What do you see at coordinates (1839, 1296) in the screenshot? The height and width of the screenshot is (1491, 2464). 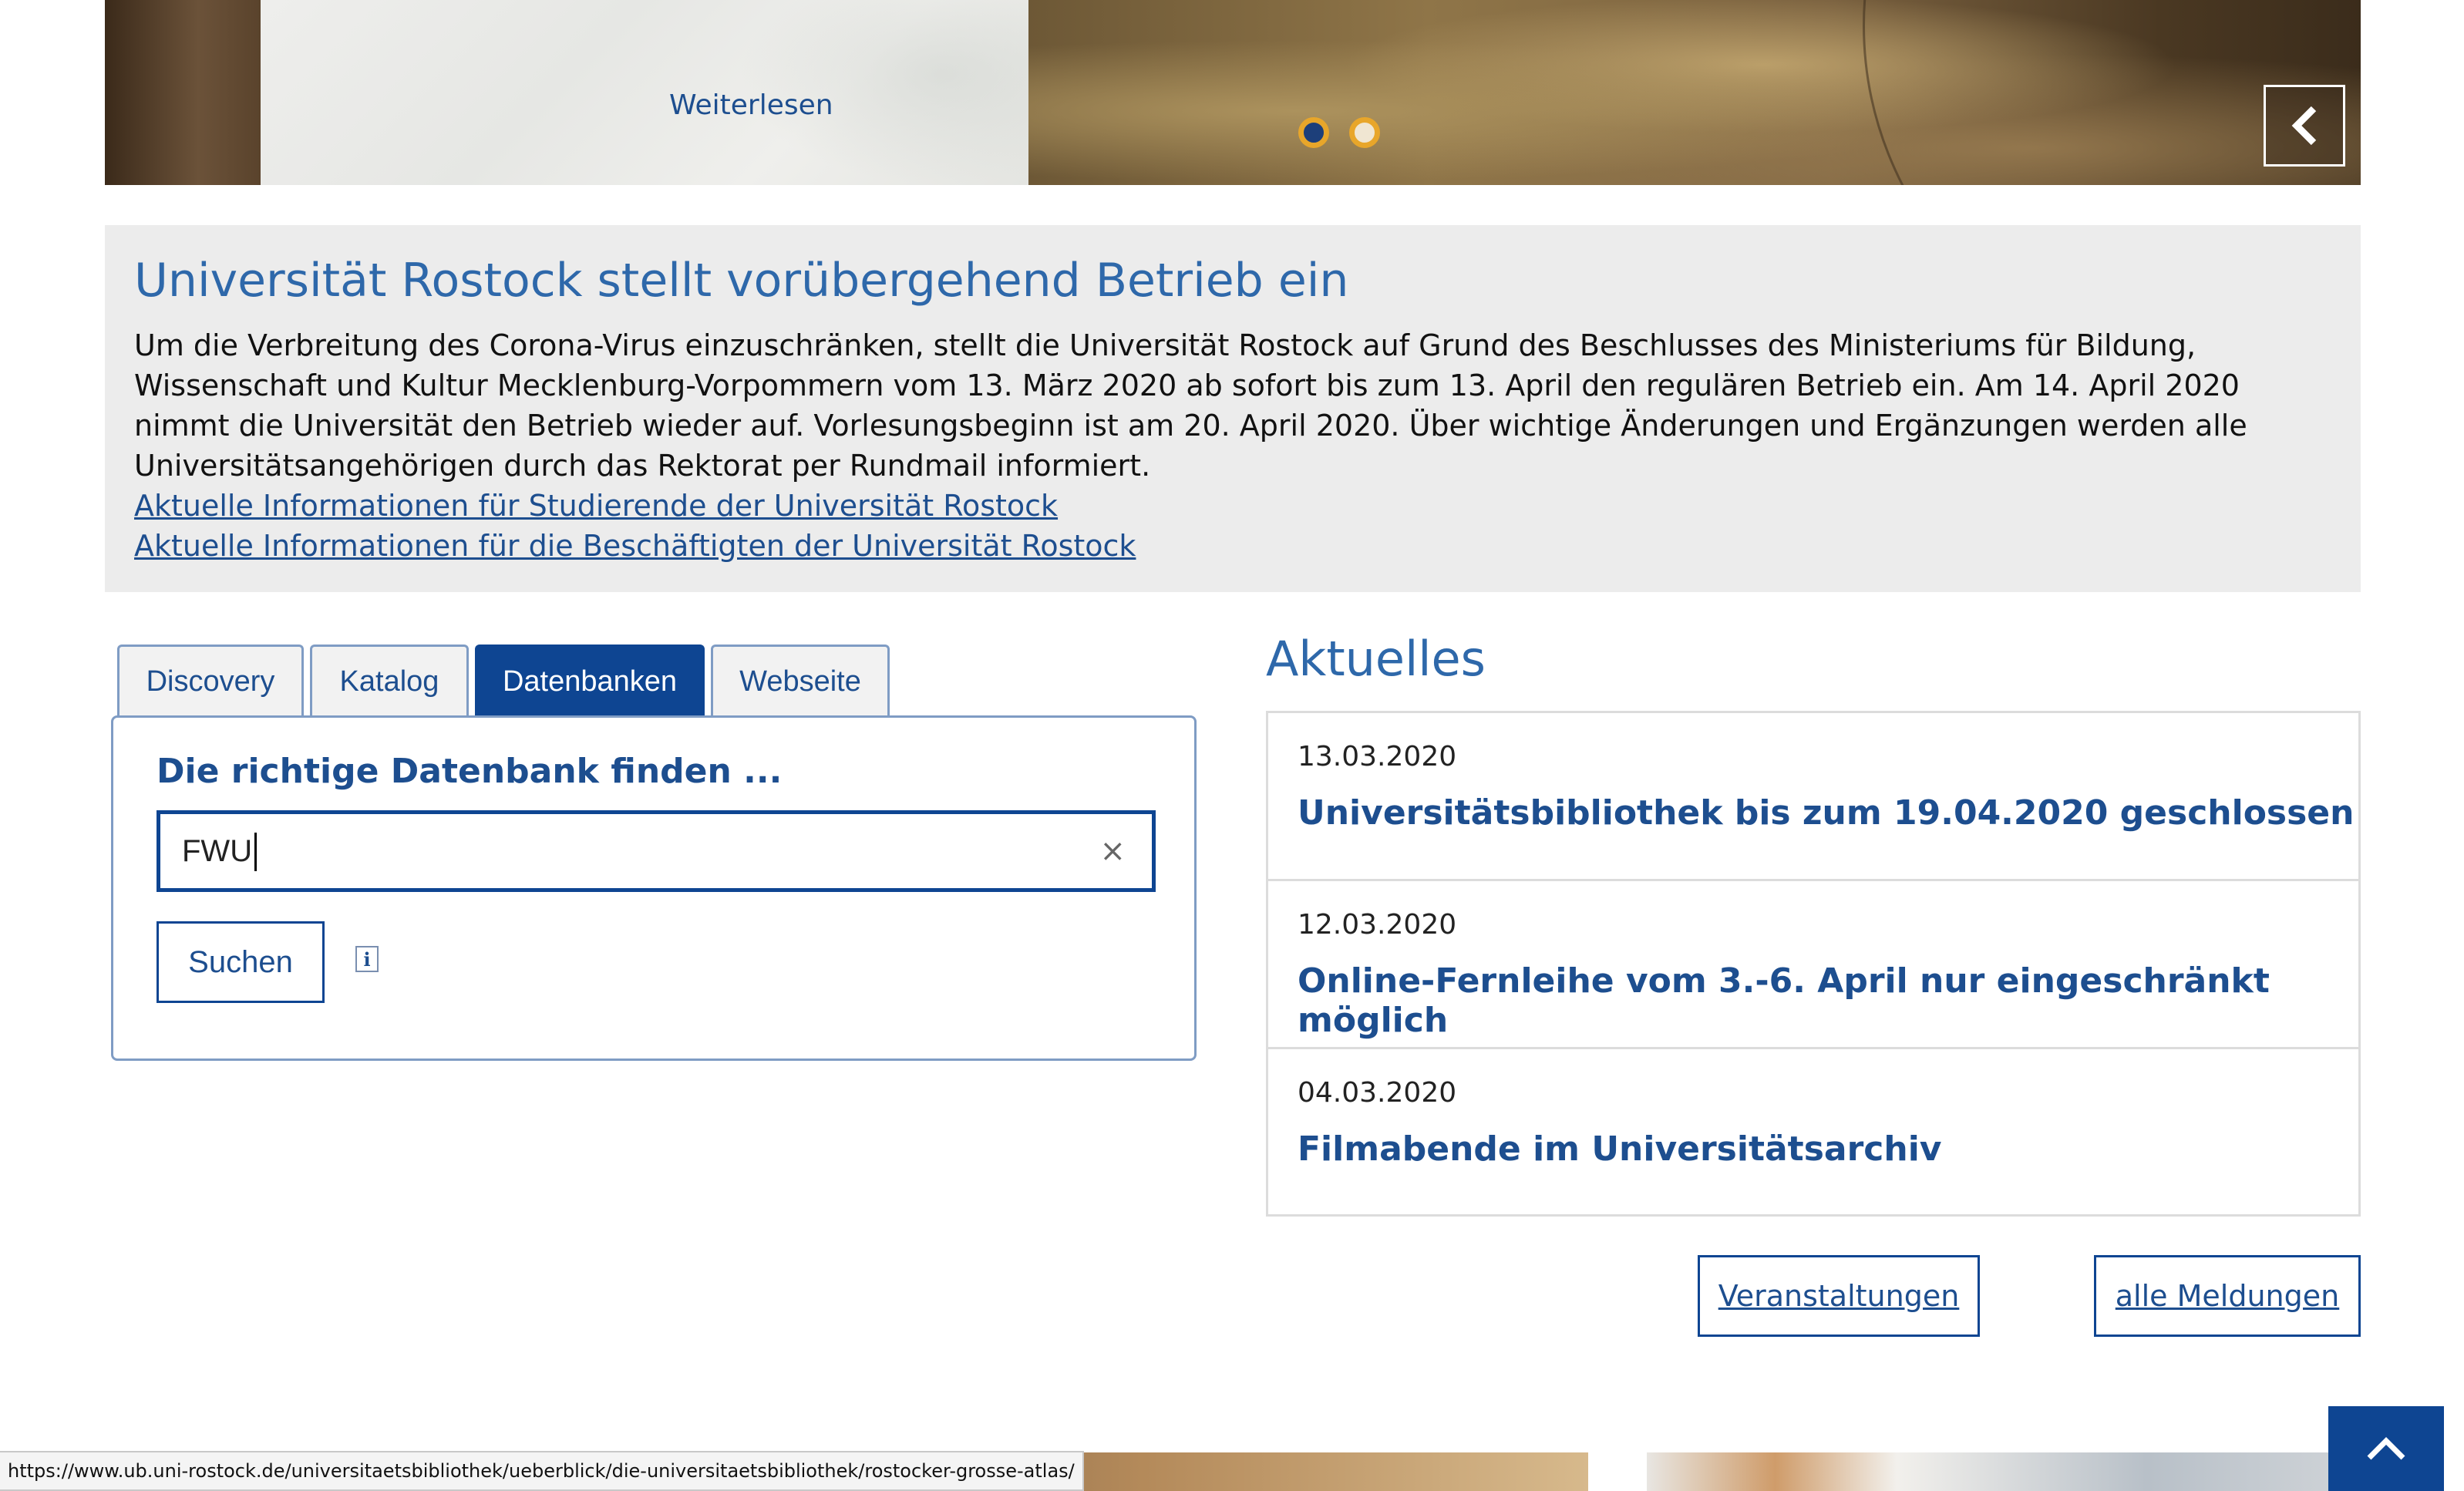 I see `events-button: Veranstaltungen` at bounding box center [1839, 1296].